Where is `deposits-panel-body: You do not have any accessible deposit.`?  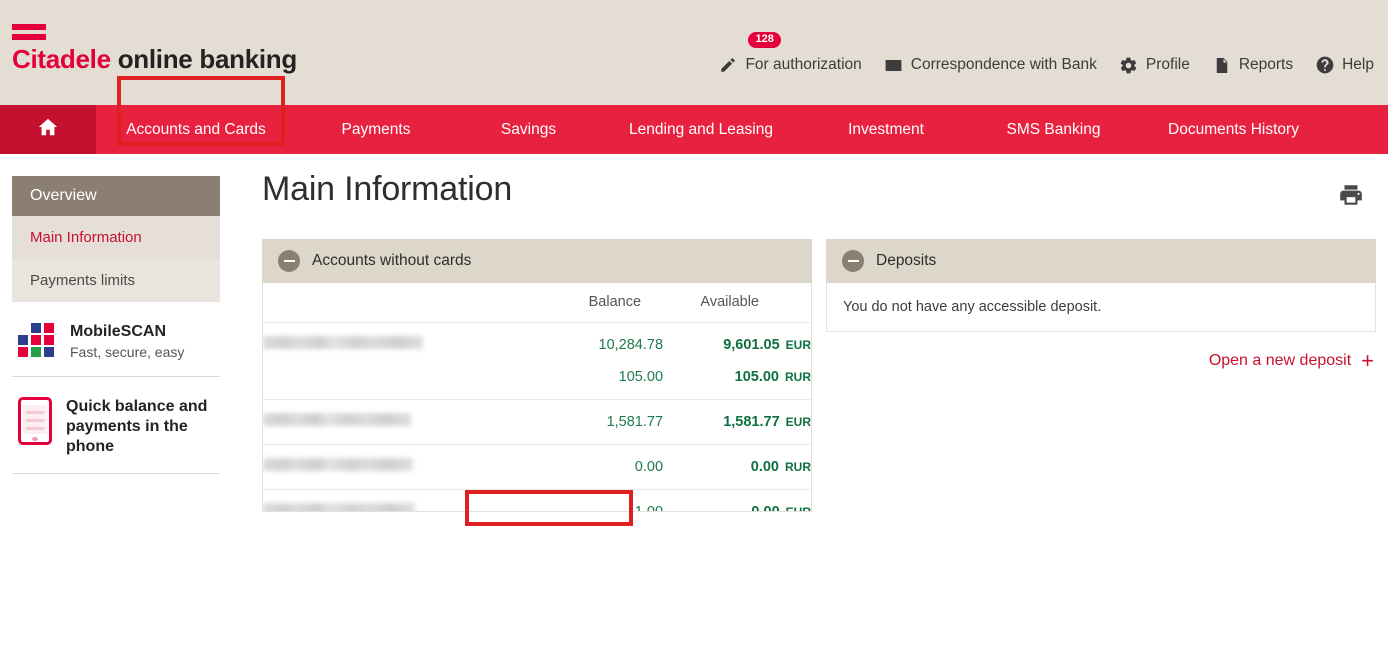
deposits-panel-body: You do not have any accessible deposit. is located at coordinates (1101, 307).